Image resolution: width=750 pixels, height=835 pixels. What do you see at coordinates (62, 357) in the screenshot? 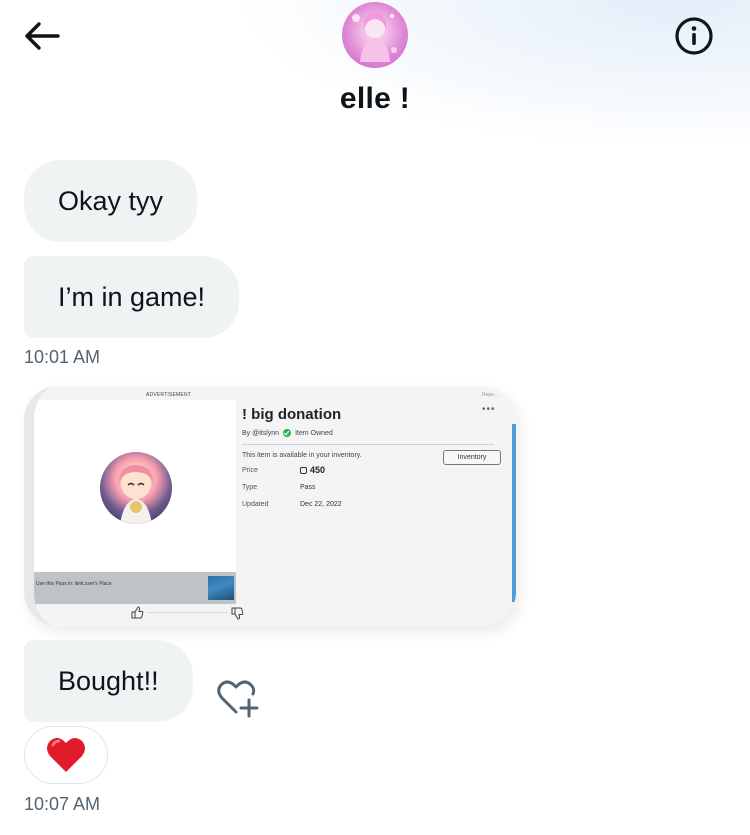
I see `message-timestamp: 10:01 AM` at bounding box center [62, 357].